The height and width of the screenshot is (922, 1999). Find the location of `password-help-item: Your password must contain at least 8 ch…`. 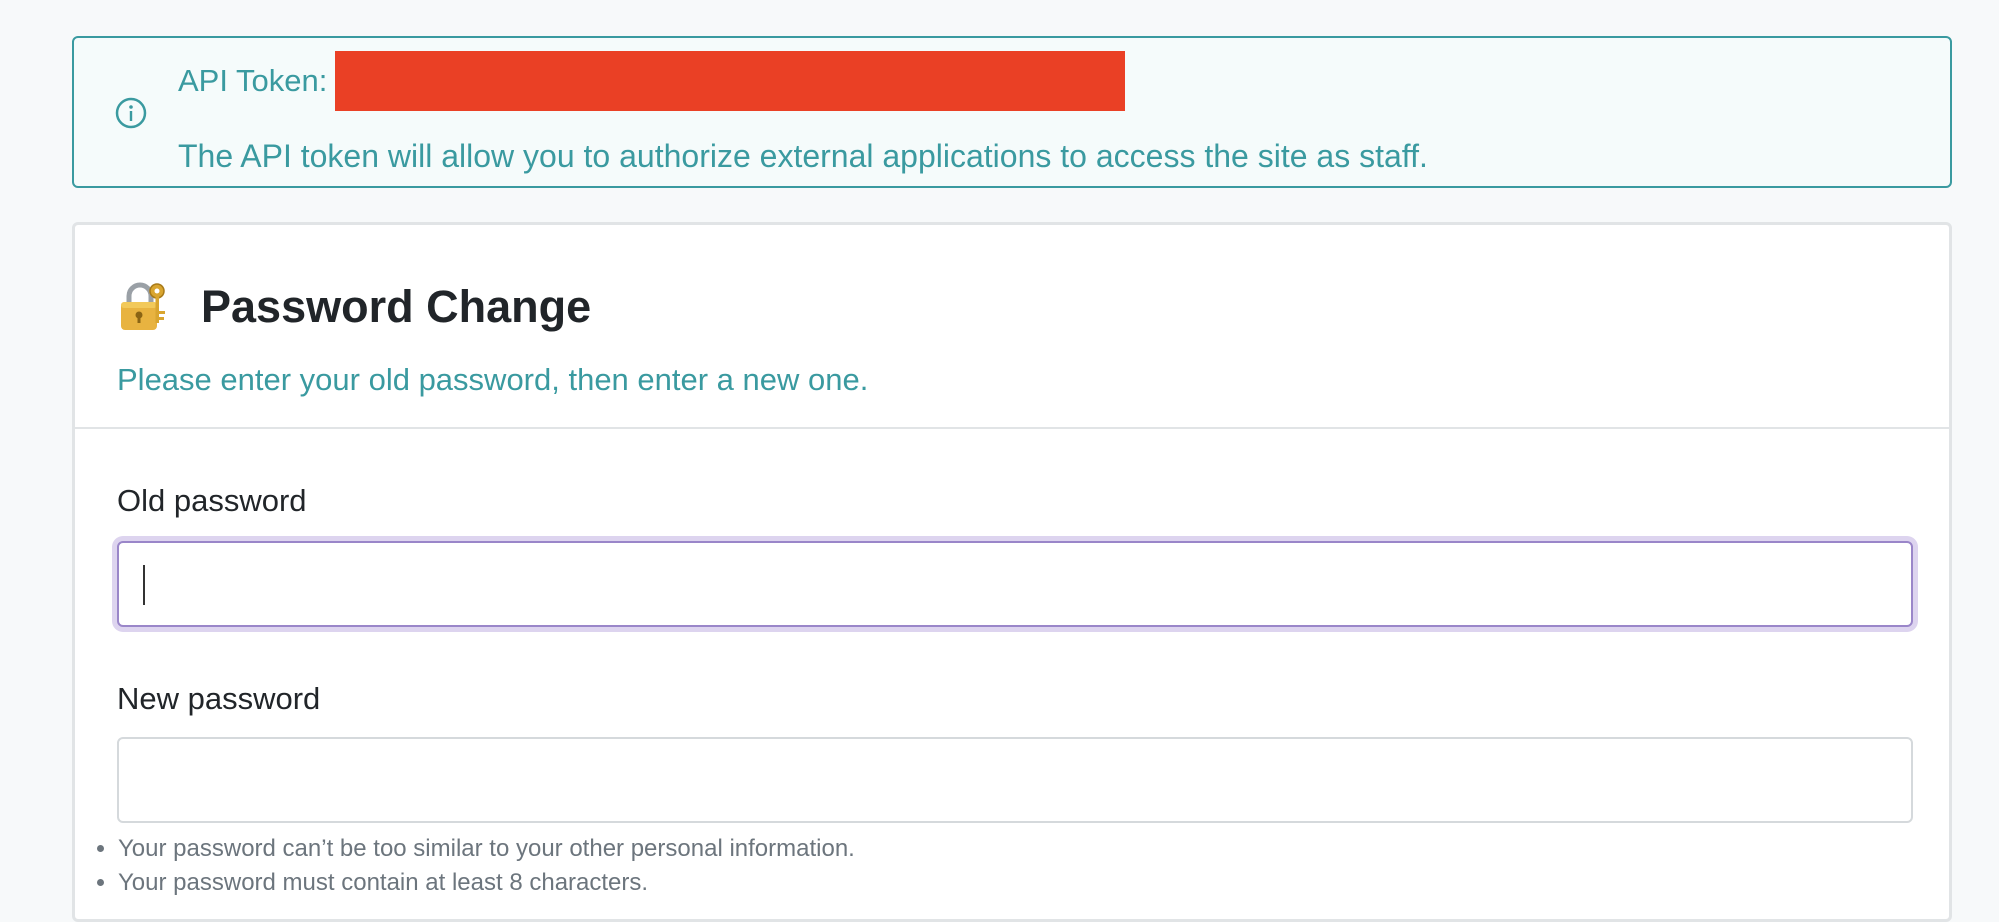

password-help-item: Your password must contain at least 8 ch… is located at coordinates (486, 883).